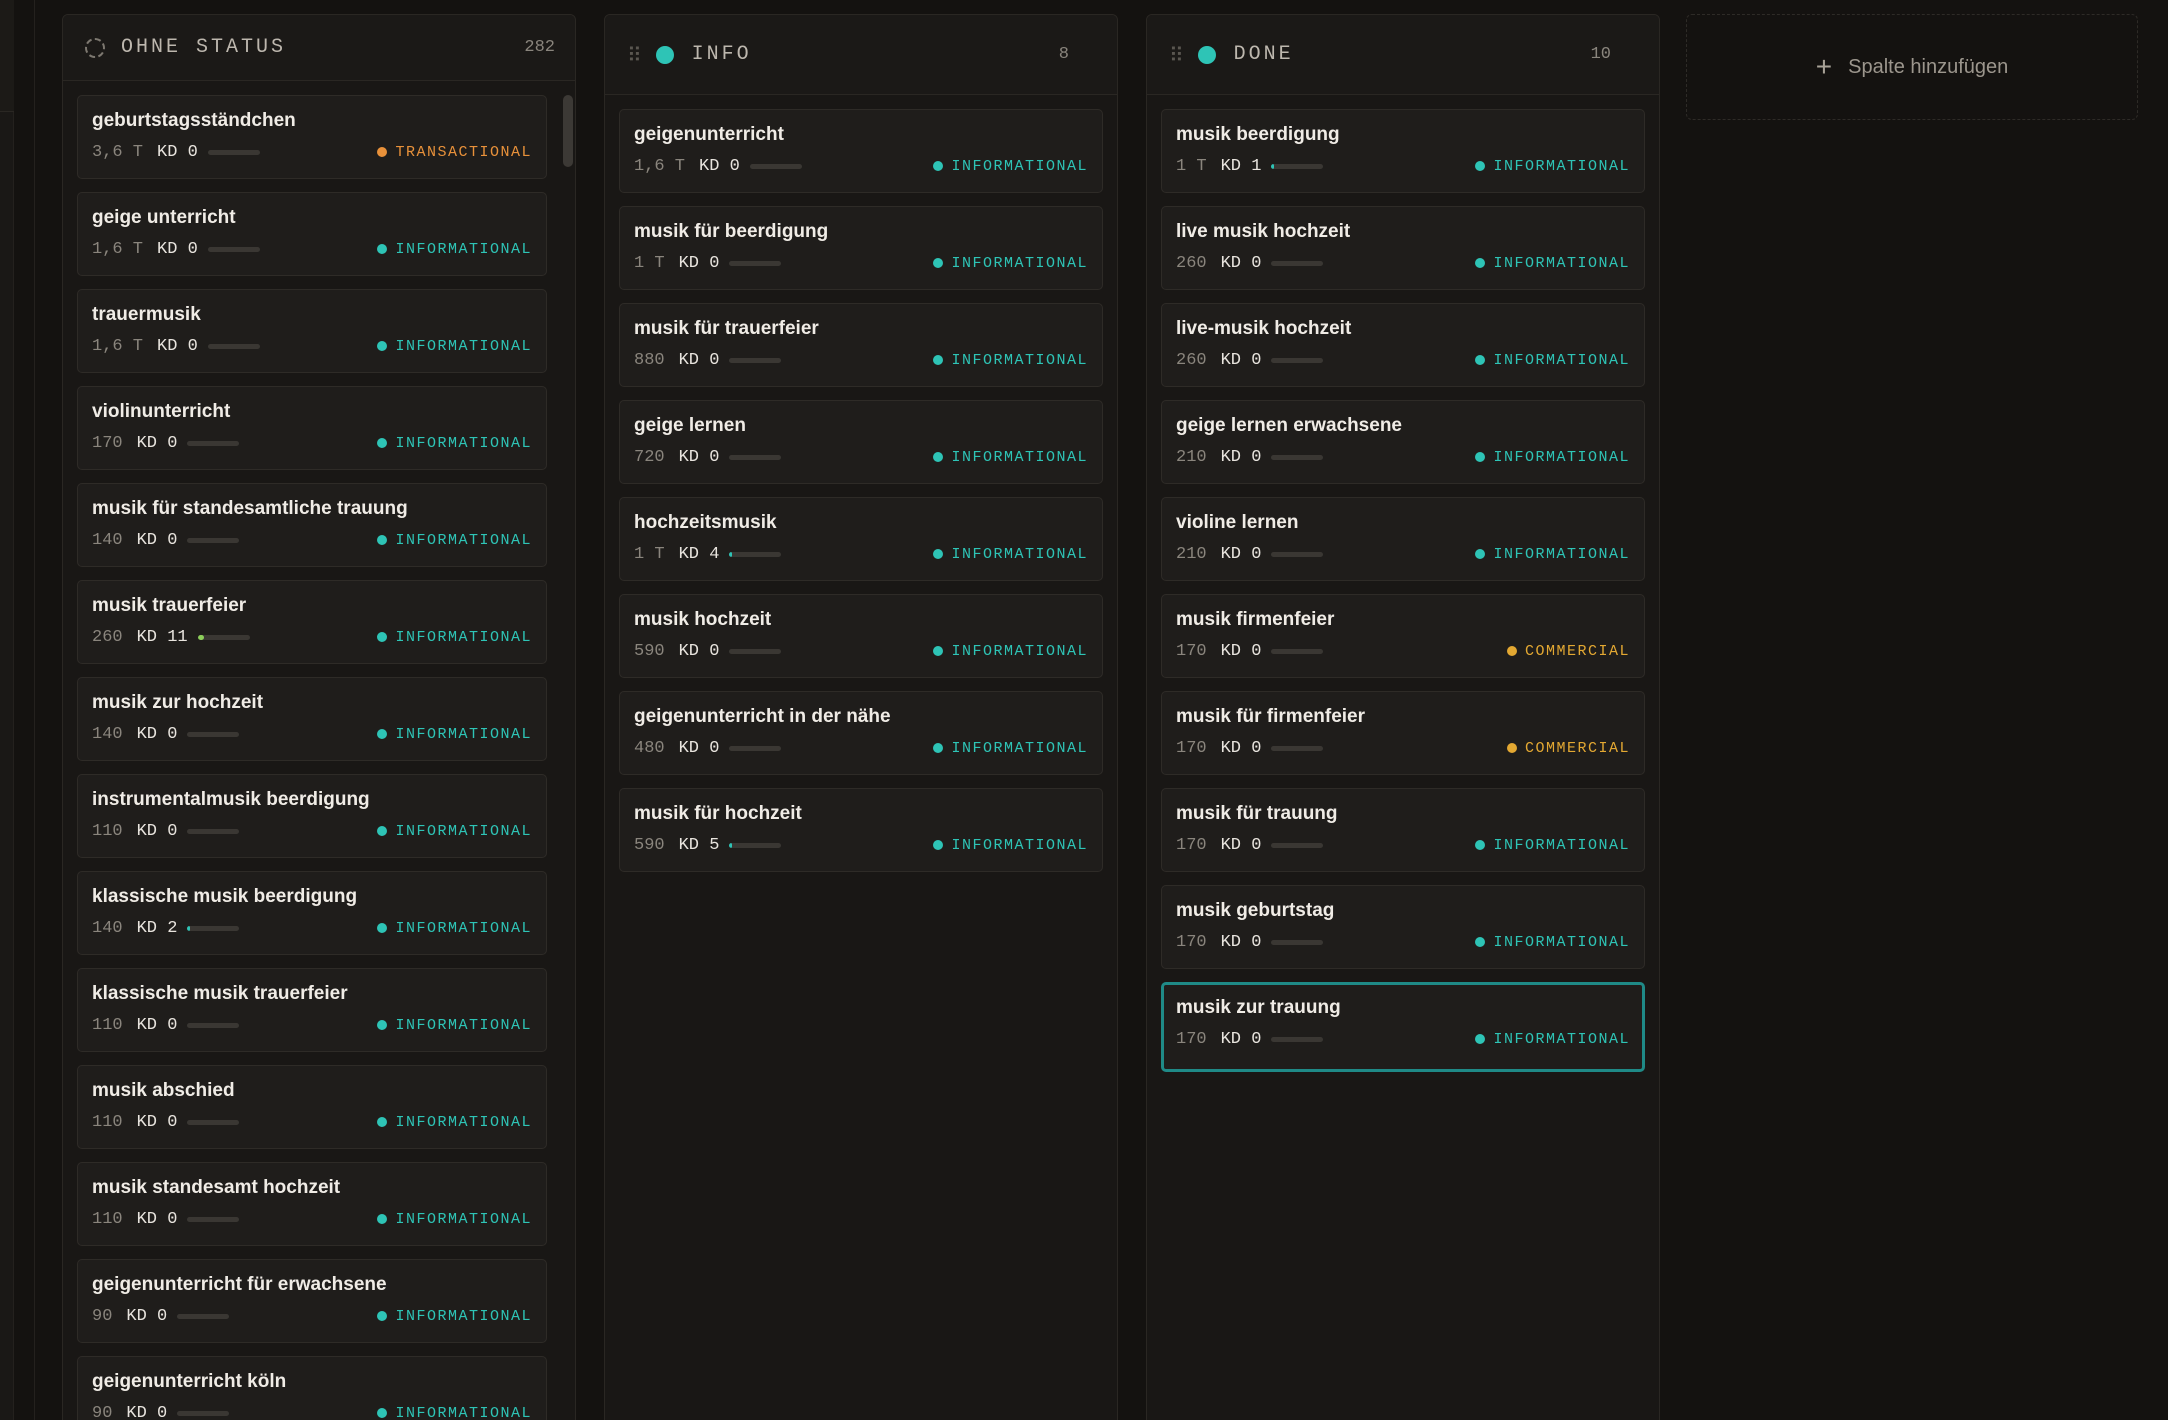 The width and height of the screenshot is (2168, 1420). I want to click on keyword-card: geige lernen 720 KD 0 INFORMATIONAL, so click(861, 442).